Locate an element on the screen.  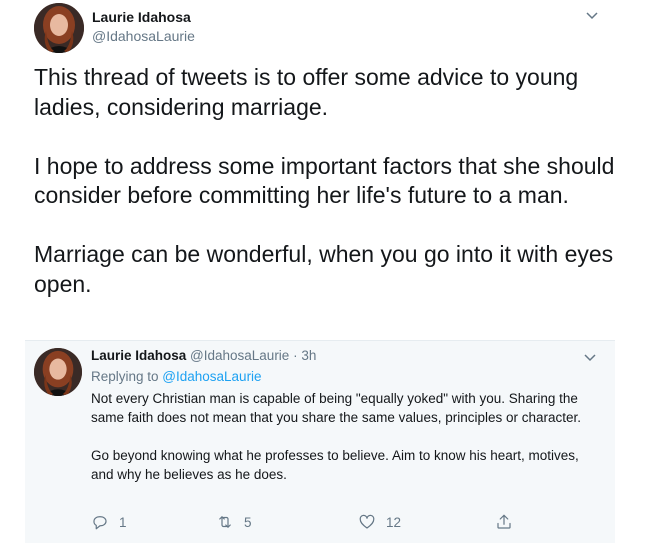
share-button is located at coordinates (509, 522).